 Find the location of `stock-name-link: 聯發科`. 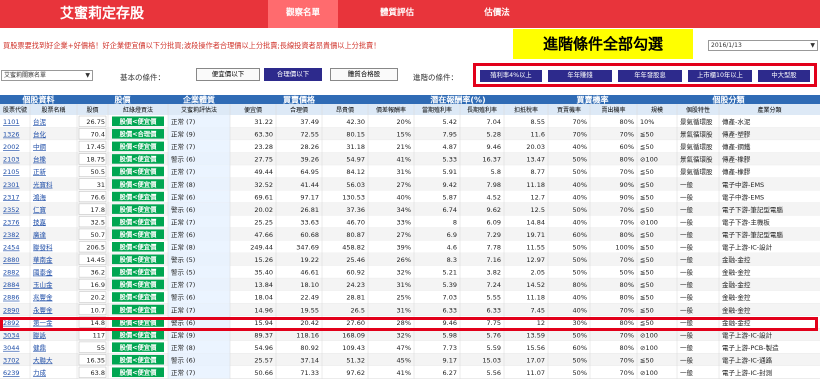

stock-name-link: 聯發科 is located at coordinates (43, 247).